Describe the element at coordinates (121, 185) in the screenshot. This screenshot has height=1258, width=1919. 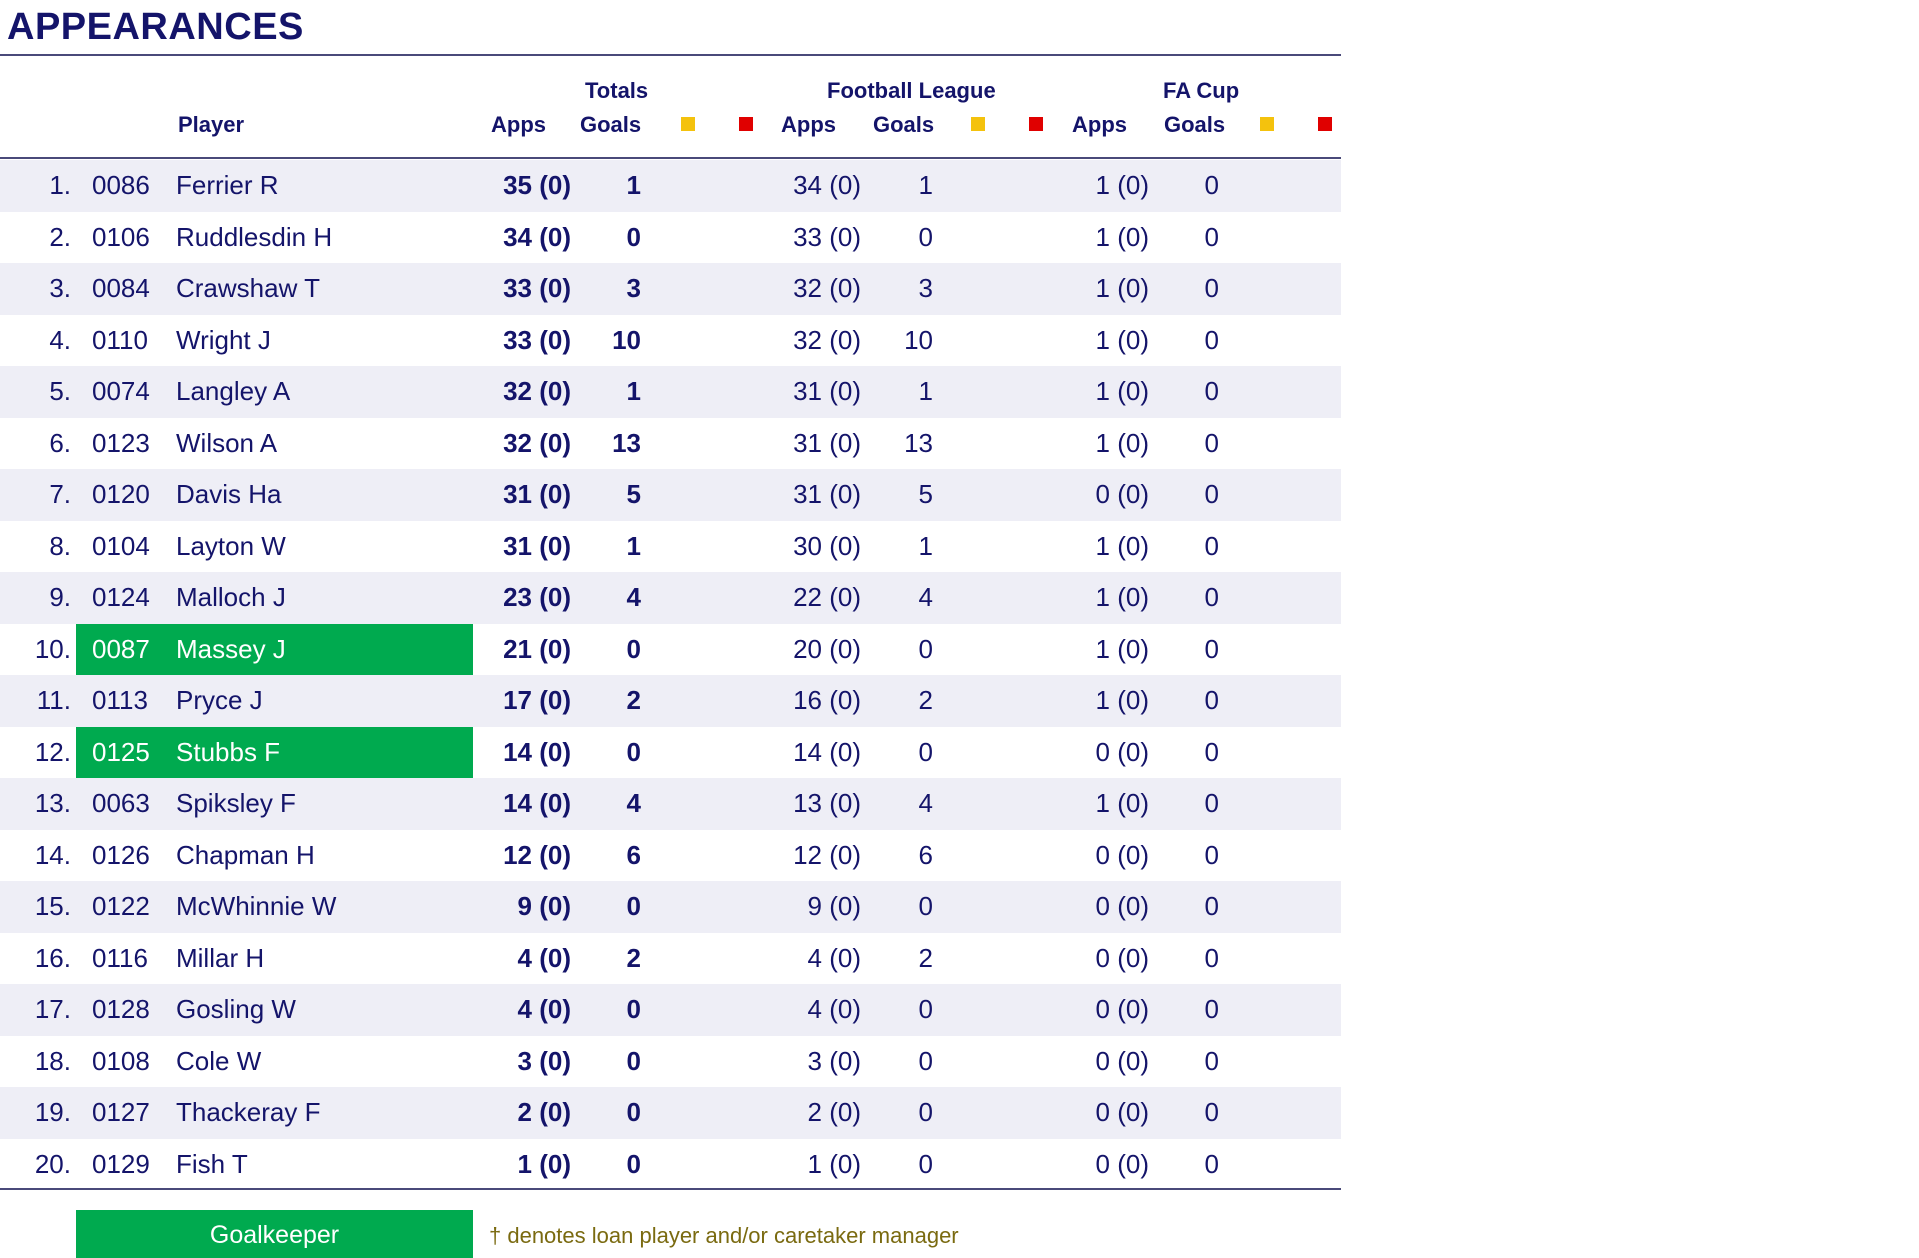
I see `player-code: 0086` at that location.